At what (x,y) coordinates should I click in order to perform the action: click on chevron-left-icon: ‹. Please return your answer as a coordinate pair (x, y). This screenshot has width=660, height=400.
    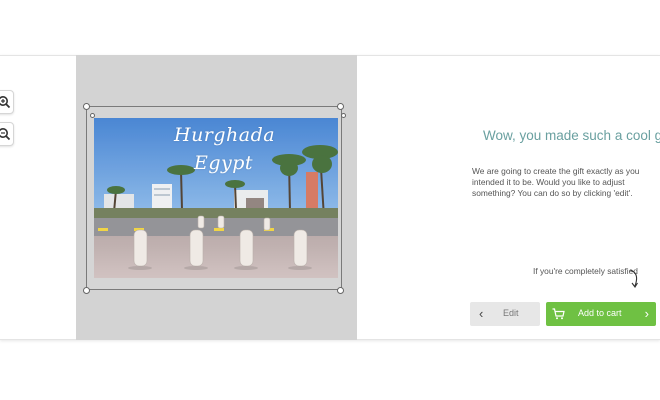
    Looking at the image, I should click on (481, 313).